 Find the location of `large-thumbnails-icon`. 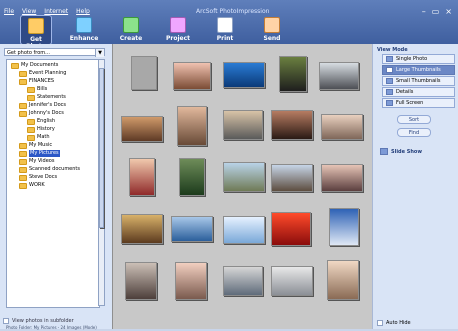

large-thumbnails-icon is located at coordinates (389, 70).